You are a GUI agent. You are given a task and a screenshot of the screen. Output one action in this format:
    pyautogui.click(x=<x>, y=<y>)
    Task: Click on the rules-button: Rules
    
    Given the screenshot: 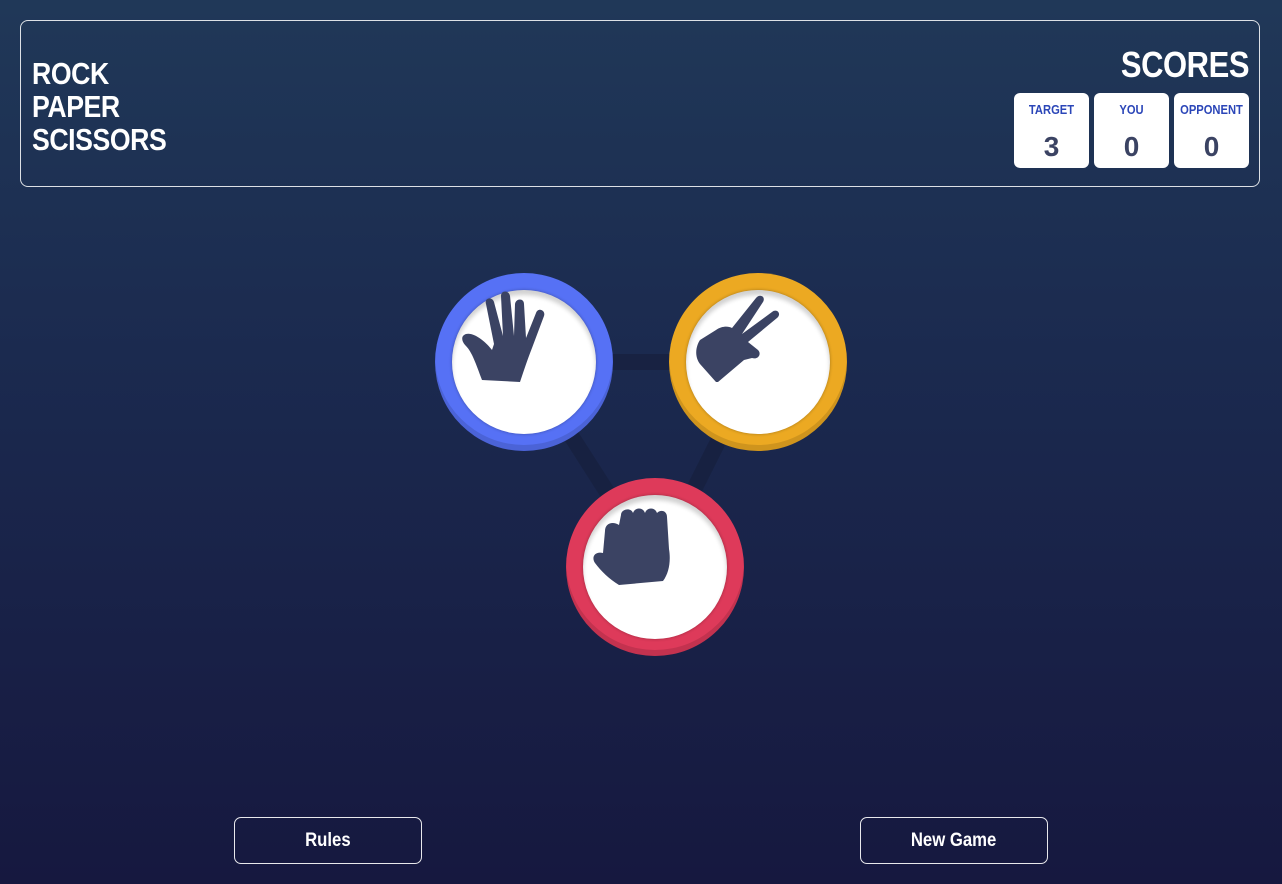 What is the action you would take?
    pyautogui.click(x=328, y=840)
    